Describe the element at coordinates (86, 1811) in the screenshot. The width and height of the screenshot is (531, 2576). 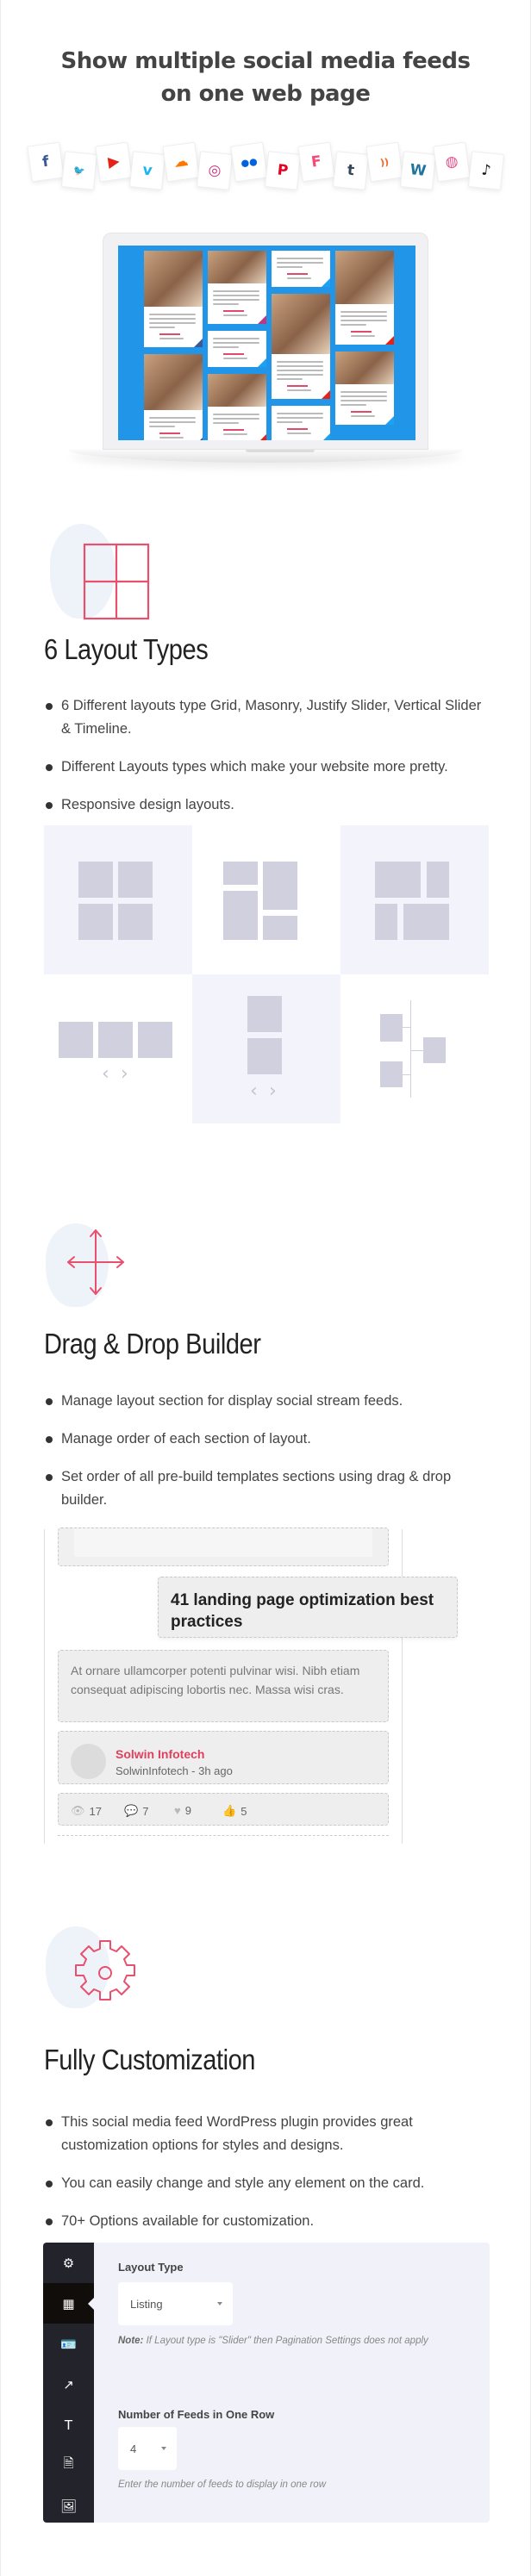
I see `views-stat: 👁 17` at that location.